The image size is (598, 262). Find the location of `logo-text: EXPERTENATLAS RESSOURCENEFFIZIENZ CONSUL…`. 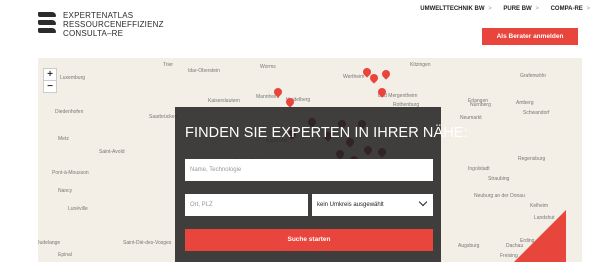

logo-text: EXPERTENATLAS RESSOURCENEFFIZIENZ CONSUL… is located at coordinates (113, 24).